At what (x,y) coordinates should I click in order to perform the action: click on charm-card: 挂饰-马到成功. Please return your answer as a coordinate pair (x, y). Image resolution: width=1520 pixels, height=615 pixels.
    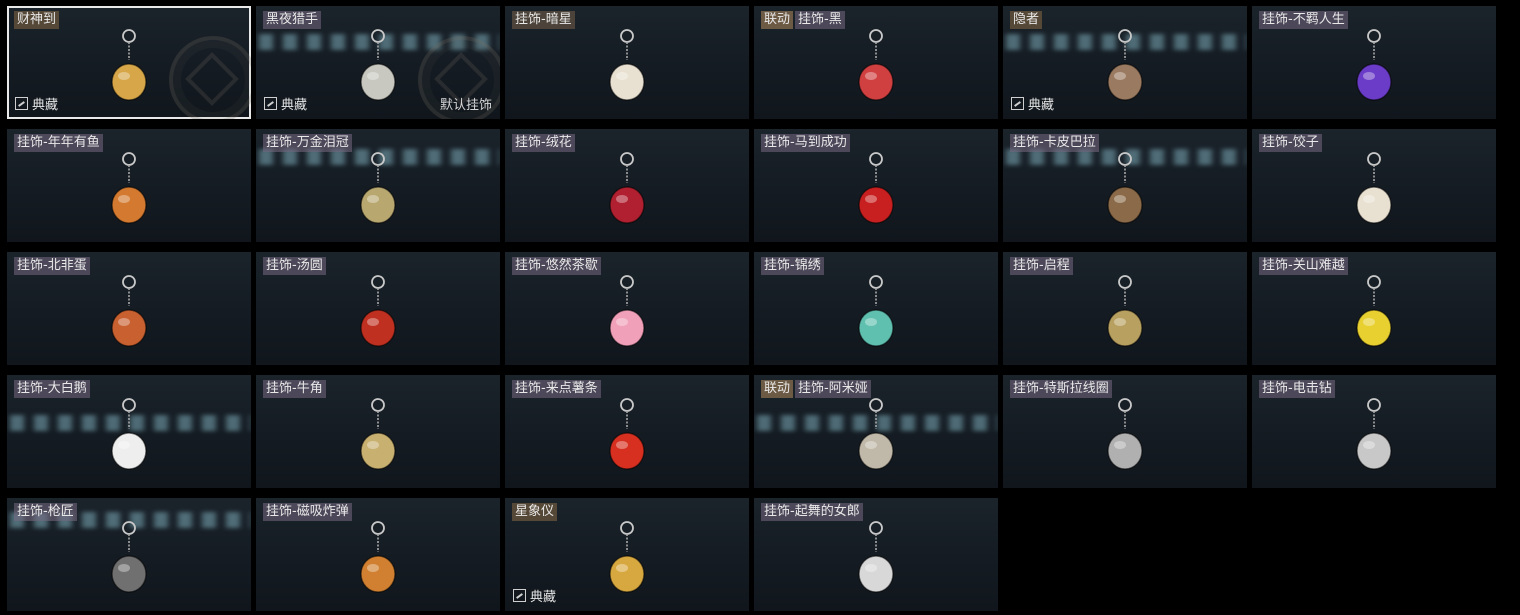
    Looking at the image, I should click on (876, 185).